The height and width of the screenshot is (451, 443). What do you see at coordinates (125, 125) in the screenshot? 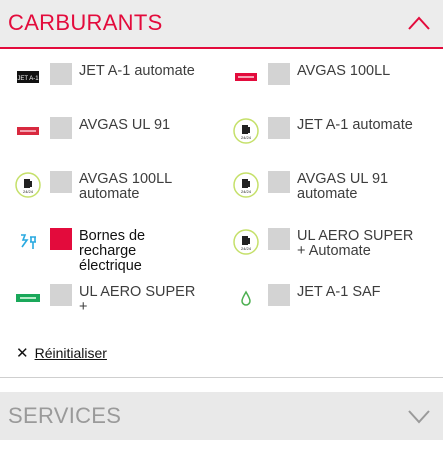
I see `option-label: AVGAS UL 91` at bounding box center [125, 125].